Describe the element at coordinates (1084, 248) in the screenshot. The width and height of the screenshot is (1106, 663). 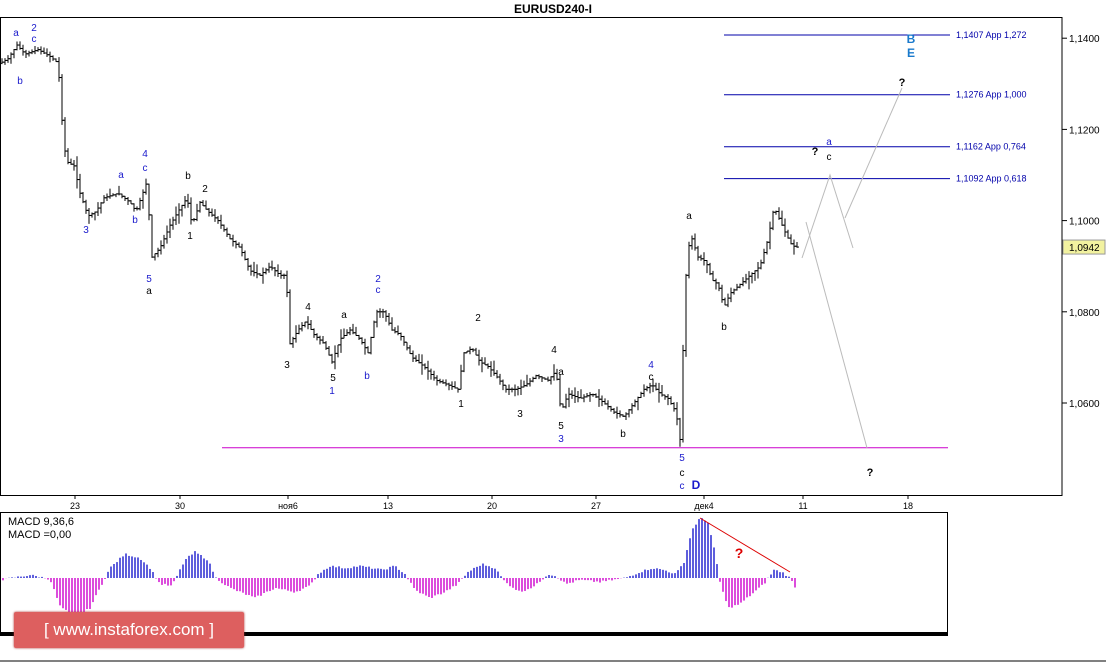
I see `current-price-label: 1,0942` at that location.